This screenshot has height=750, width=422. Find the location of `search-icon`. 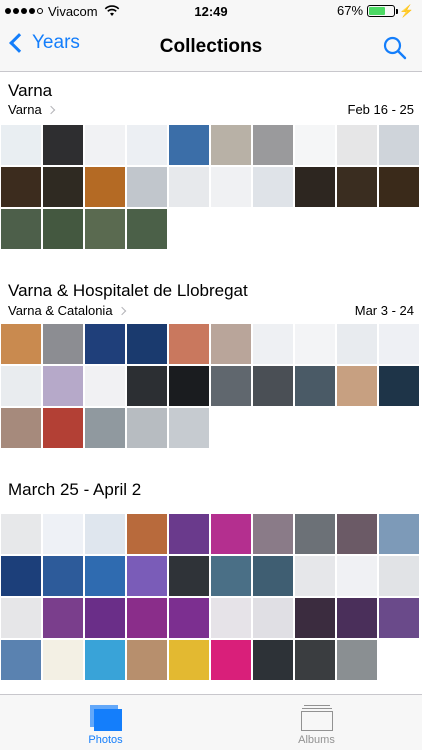

search-icon is located at coordinates (395, 48).